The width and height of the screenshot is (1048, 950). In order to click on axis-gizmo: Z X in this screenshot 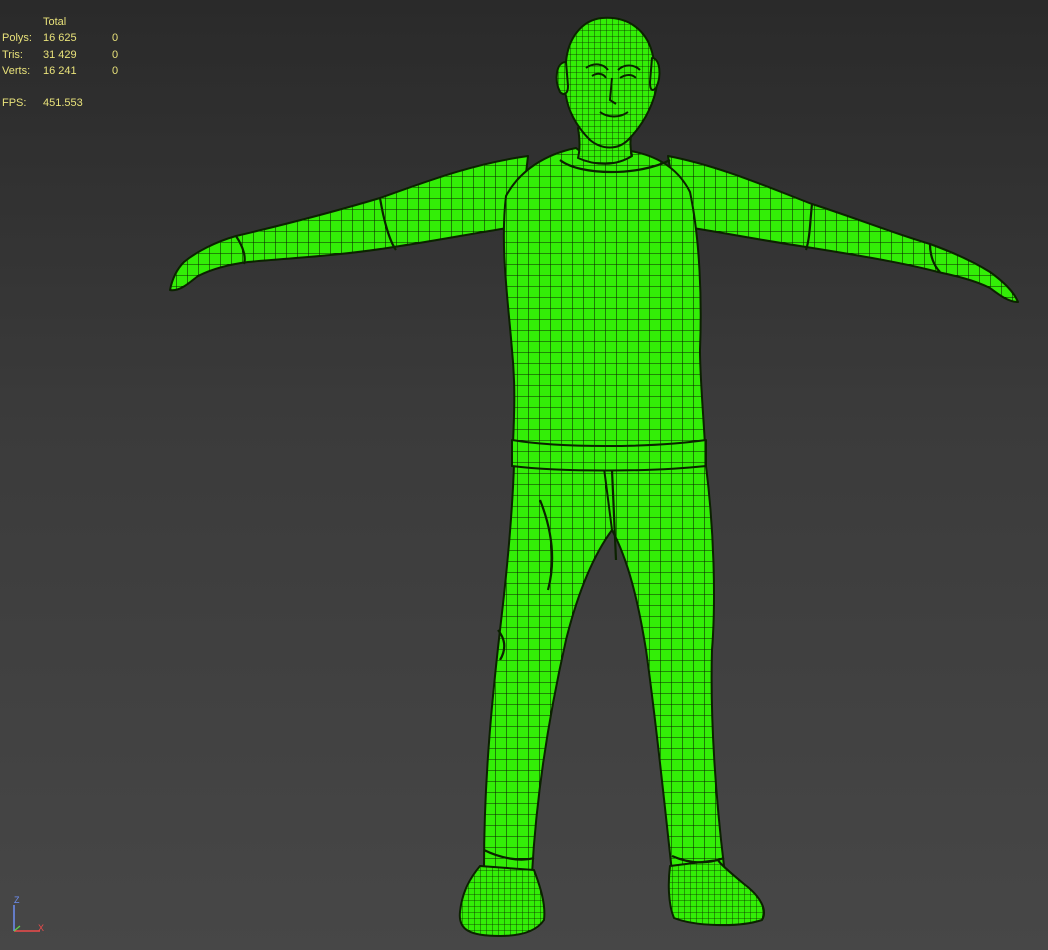, I will do `click(28, 917)`.